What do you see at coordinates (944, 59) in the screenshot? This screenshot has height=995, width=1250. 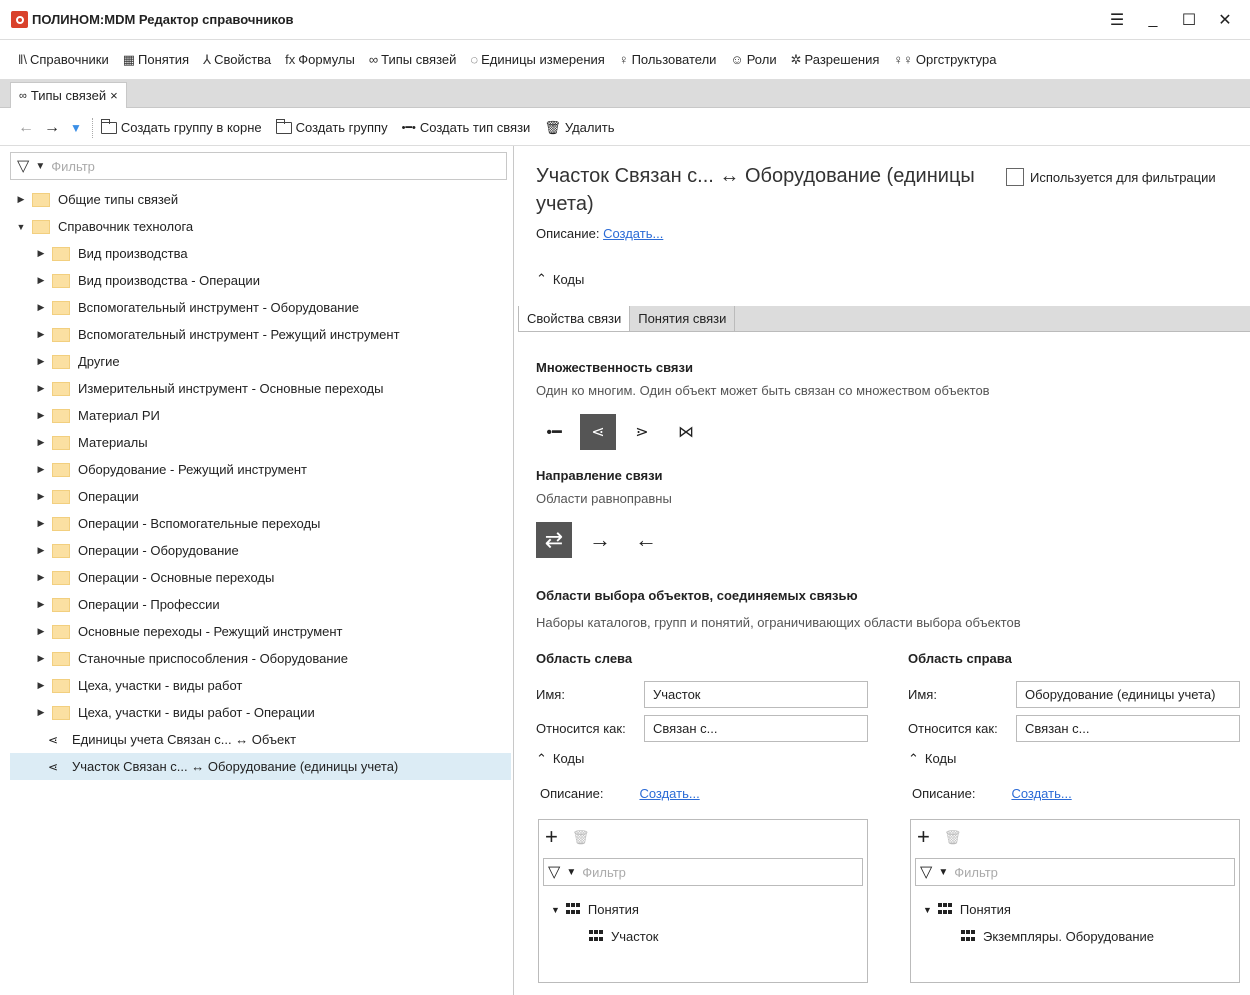 I see `menu-org: ♀♀ Оргструктура` at bounding box center [944, 59].